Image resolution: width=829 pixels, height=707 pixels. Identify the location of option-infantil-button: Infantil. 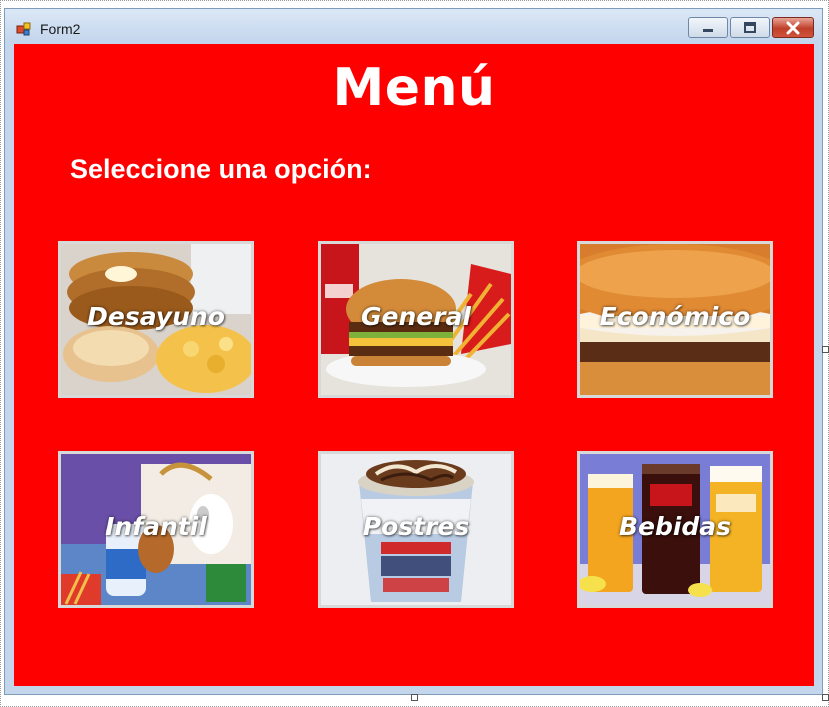
(156, 529).